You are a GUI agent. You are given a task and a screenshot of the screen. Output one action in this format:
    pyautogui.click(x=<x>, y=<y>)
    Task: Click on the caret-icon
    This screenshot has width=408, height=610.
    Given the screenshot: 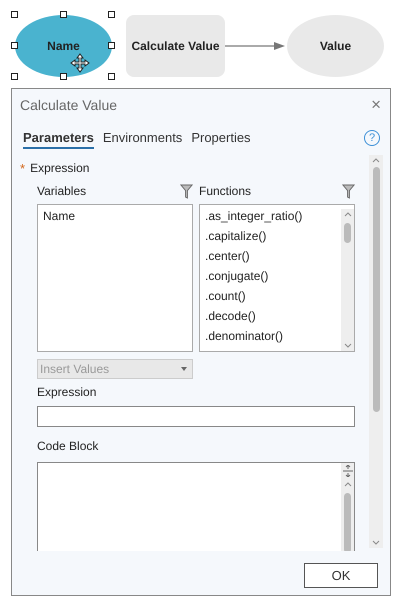 What is the action you would take?
    pyautogui.click(x=184, y=369)
    